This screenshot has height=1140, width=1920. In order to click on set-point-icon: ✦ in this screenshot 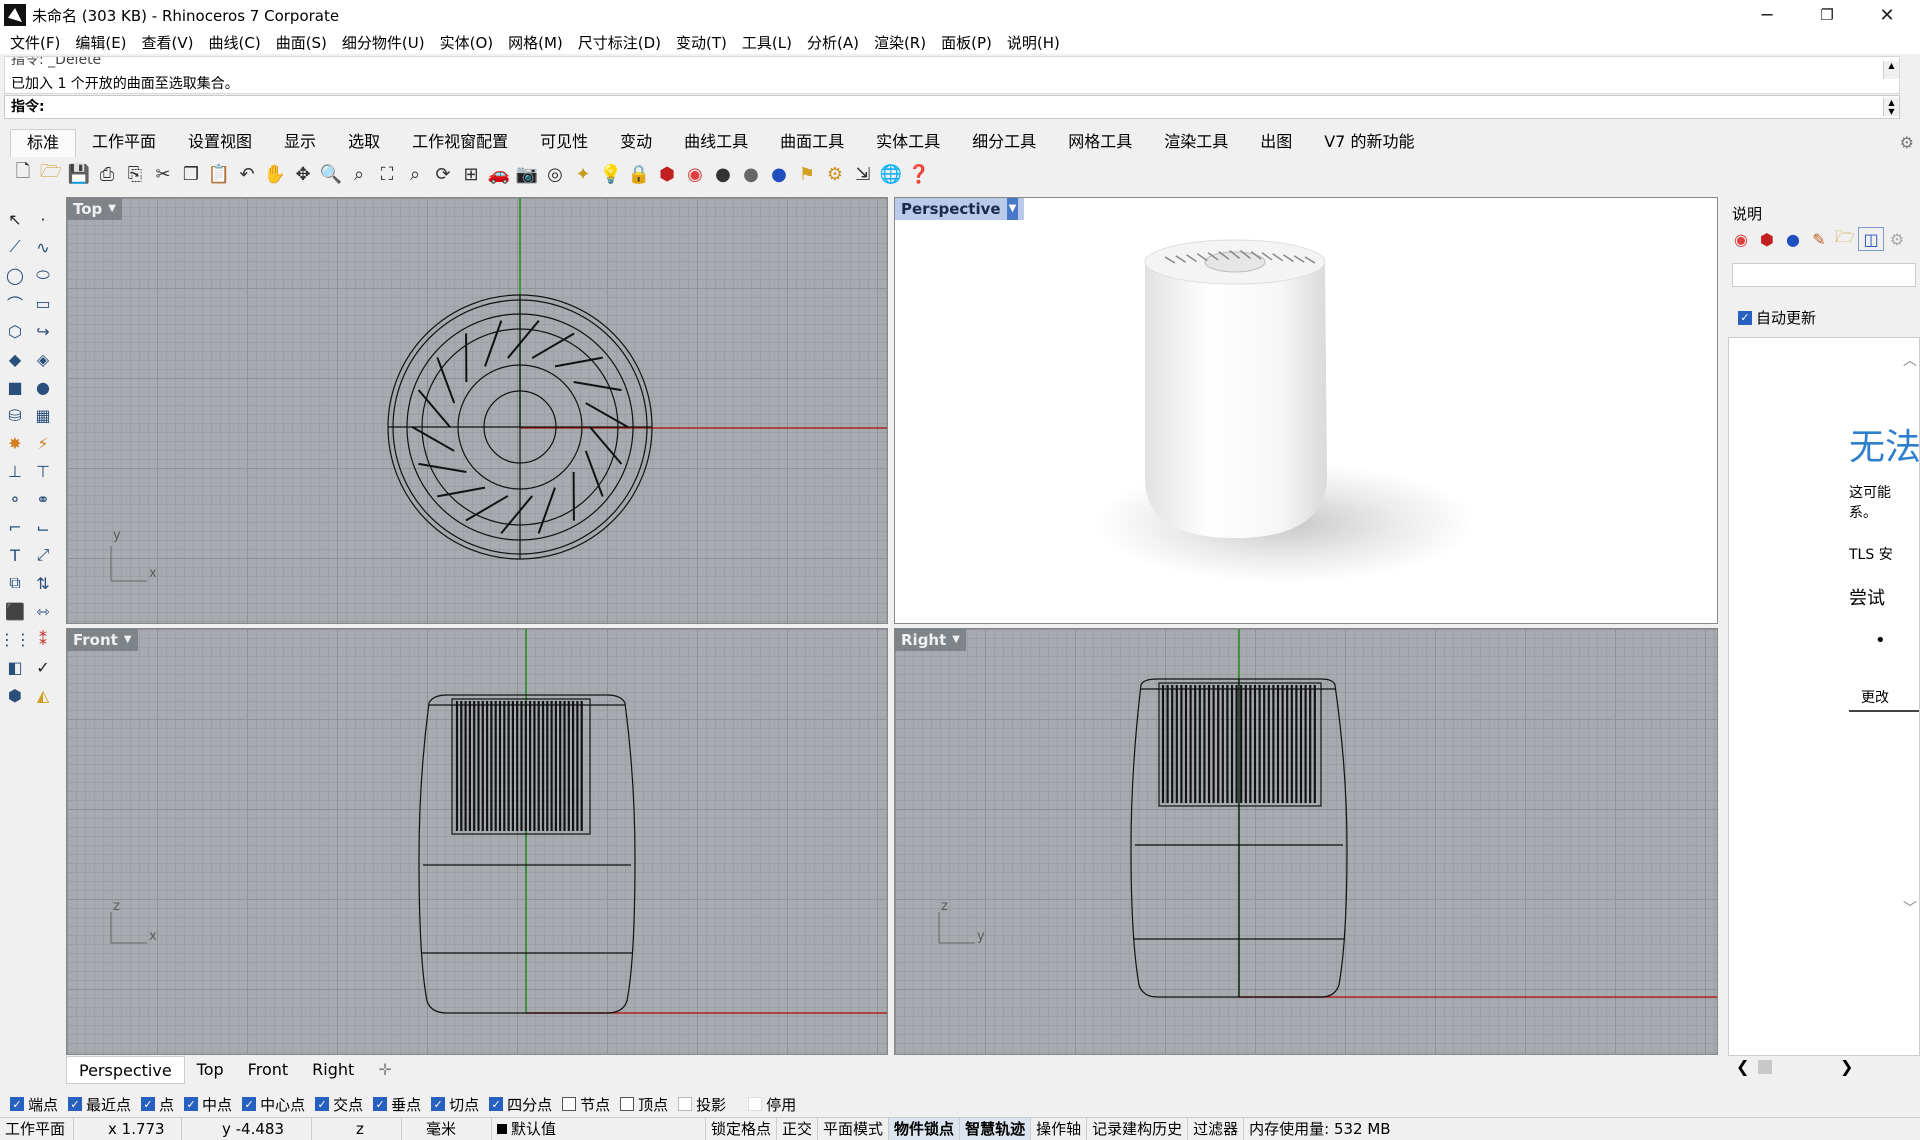, I will do `click(583, 174)`.